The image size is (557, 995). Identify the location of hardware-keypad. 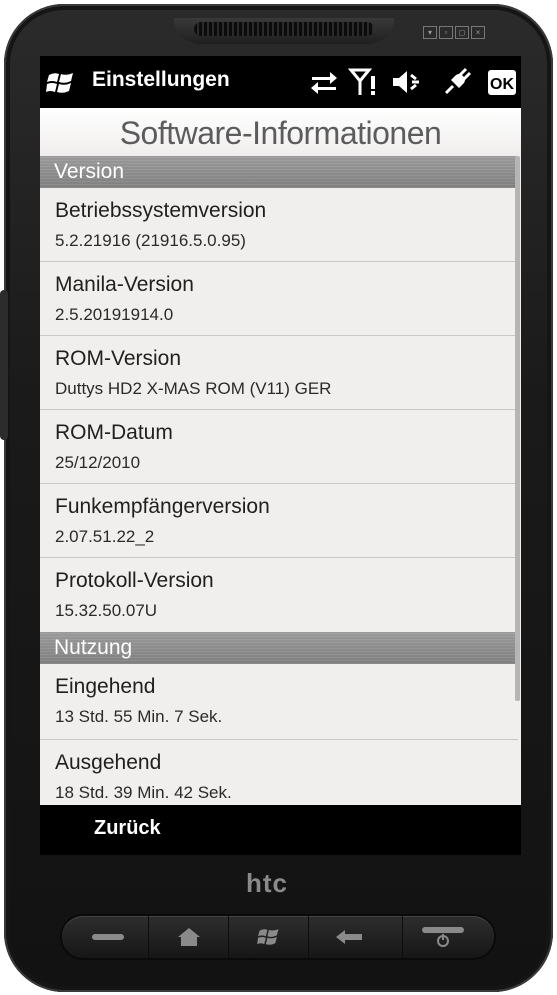
(278, 937).